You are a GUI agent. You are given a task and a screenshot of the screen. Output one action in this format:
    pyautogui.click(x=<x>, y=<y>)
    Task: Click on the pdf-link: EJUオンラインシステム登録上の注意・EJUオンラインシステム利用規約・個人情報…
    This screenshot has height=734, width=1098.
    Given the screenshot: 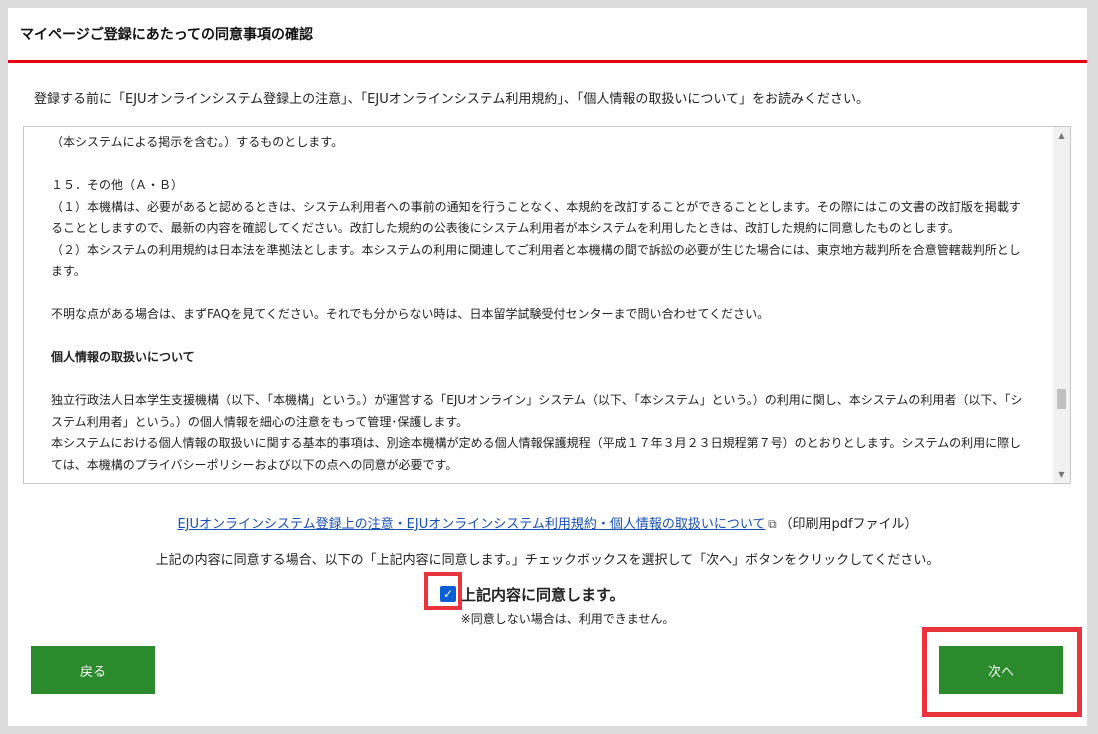 What is the action you would take?
    pyautogui.click(x=471, y=524)
    